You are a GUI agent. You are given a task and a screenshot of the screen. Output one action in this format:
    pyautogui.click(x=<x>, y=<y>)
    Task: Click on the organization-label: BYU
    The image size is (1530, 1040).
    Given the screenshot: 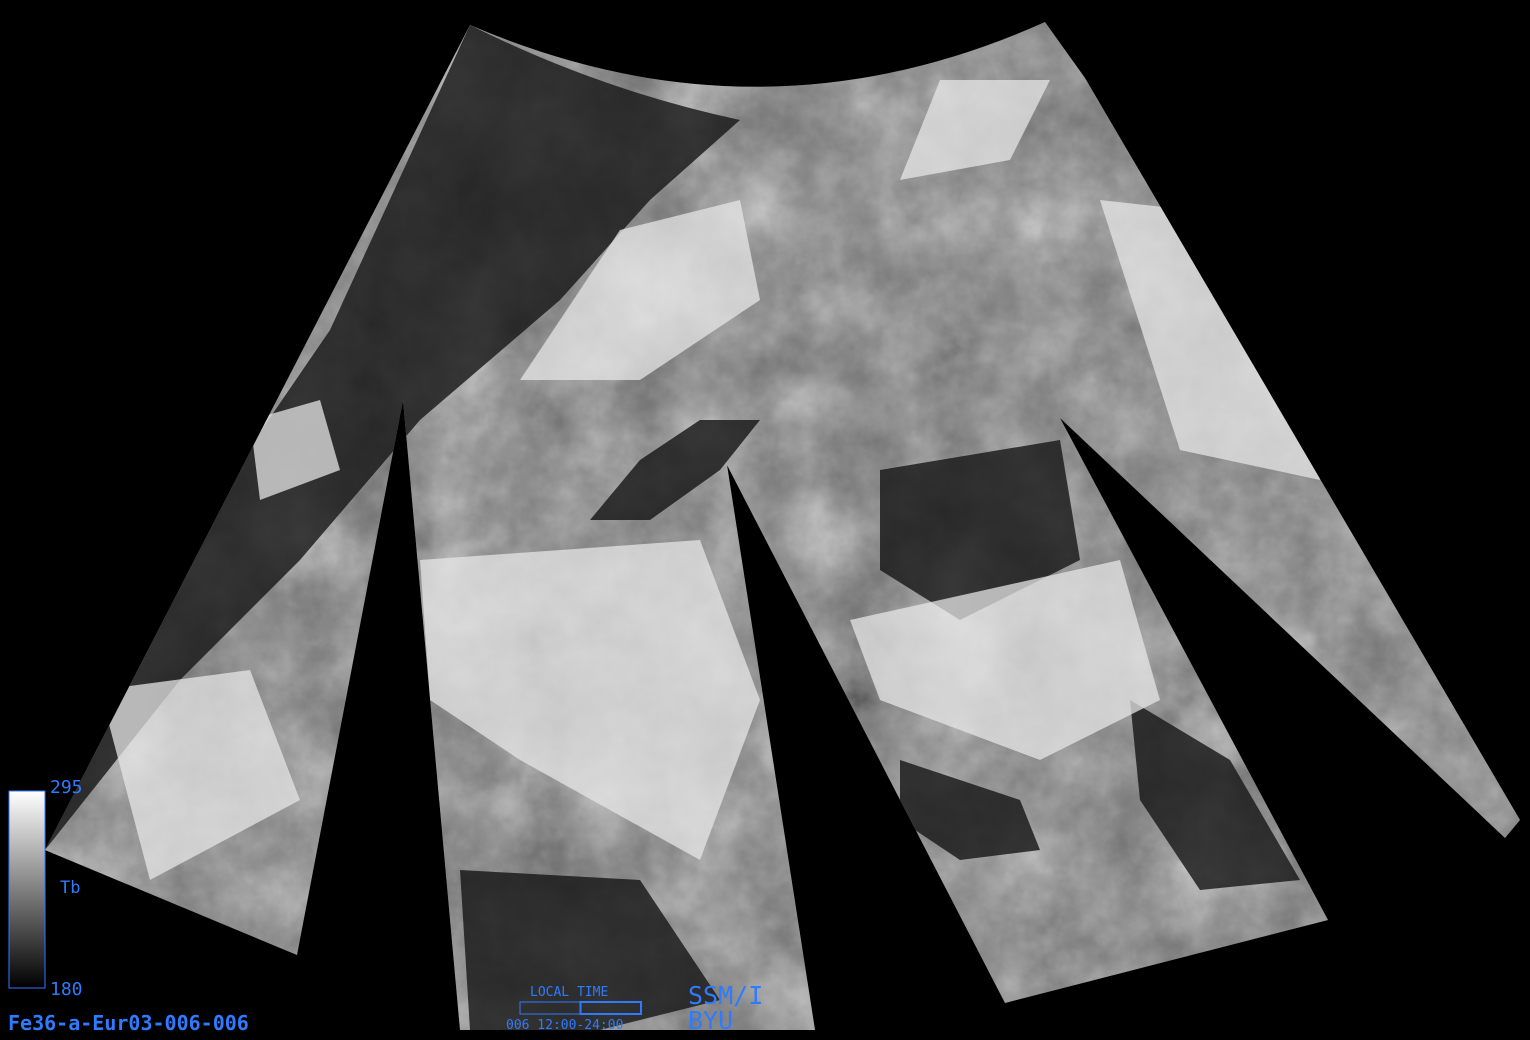 What is the action you would take?
    pyautogui.click(x=711, y=1020)
    